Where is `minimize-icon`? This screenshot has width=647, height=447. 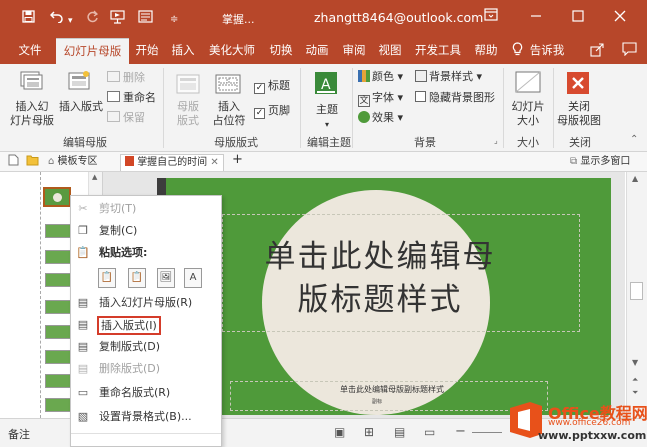 minimize-icon is located at coordinates (536, 18).